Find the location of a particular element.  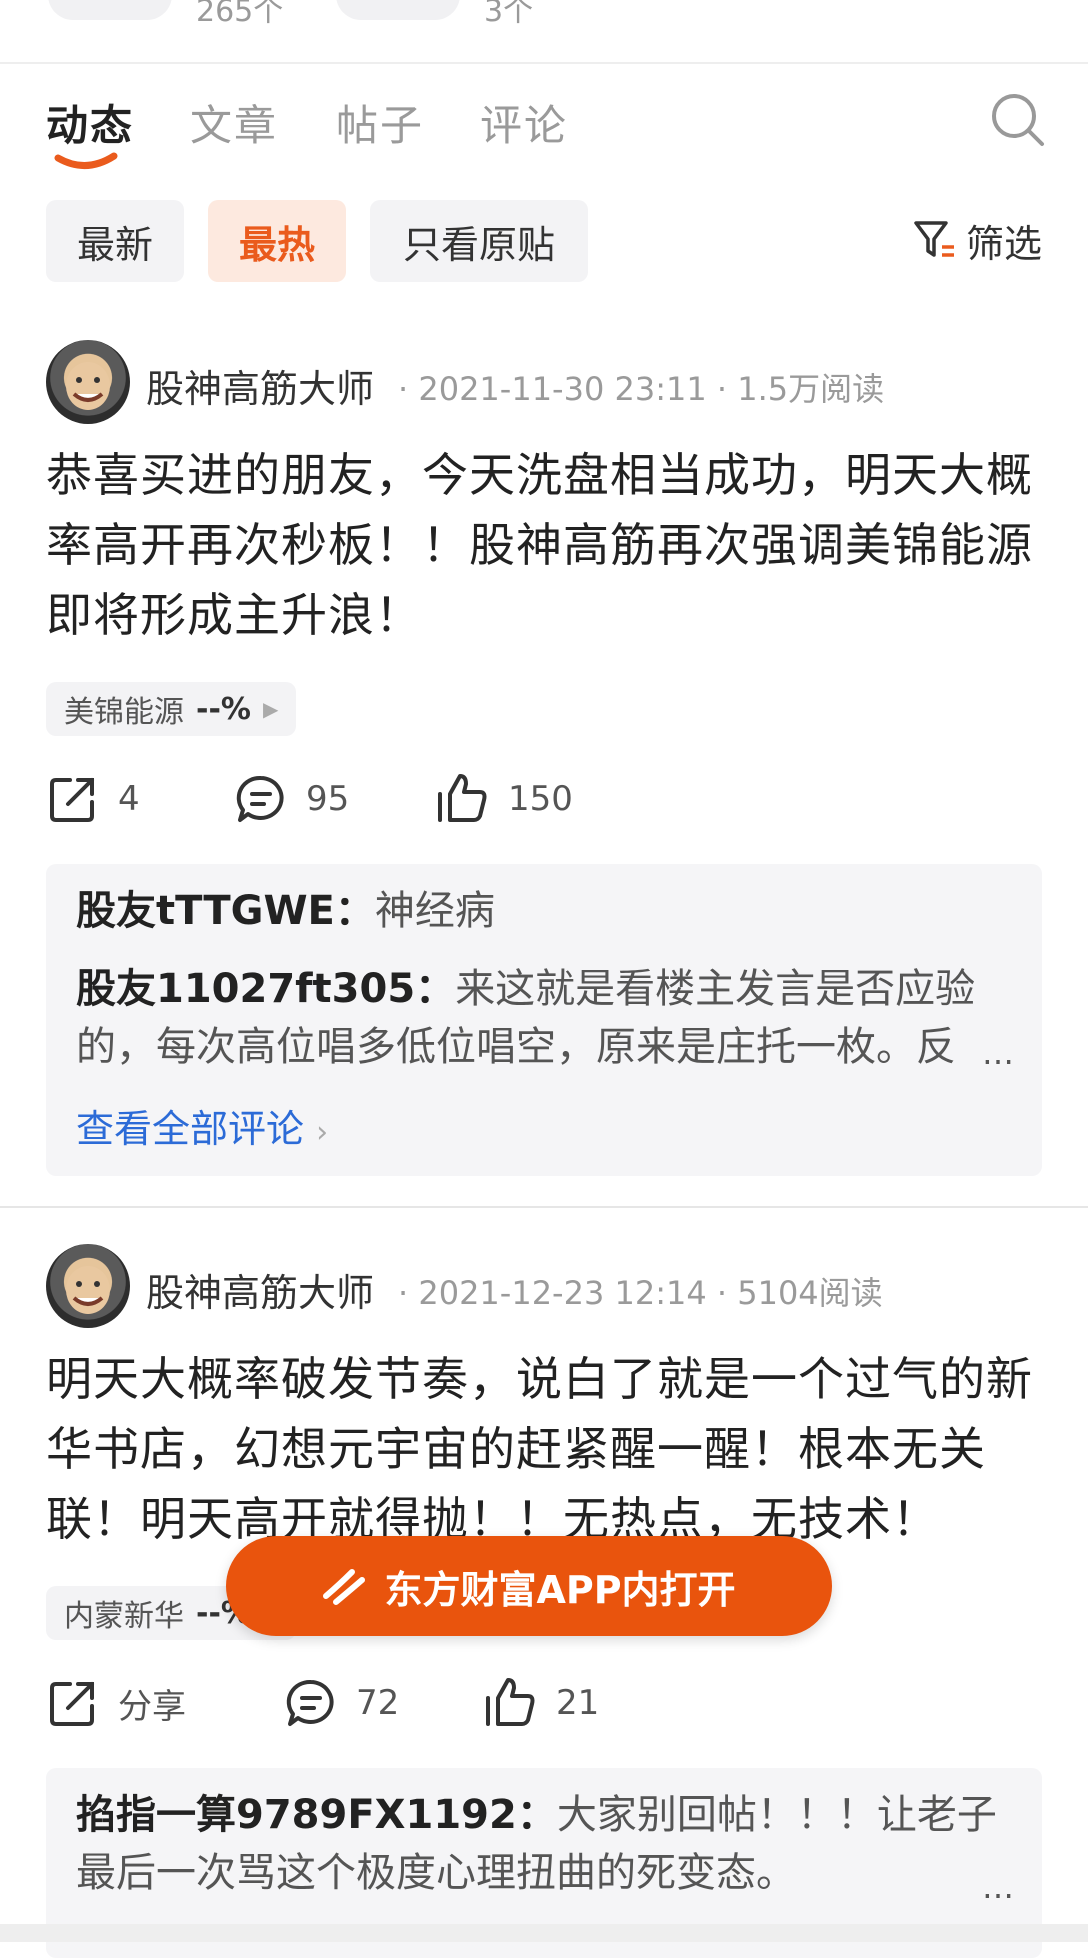

like-count: 21 is located at coordinates (578, 1703).